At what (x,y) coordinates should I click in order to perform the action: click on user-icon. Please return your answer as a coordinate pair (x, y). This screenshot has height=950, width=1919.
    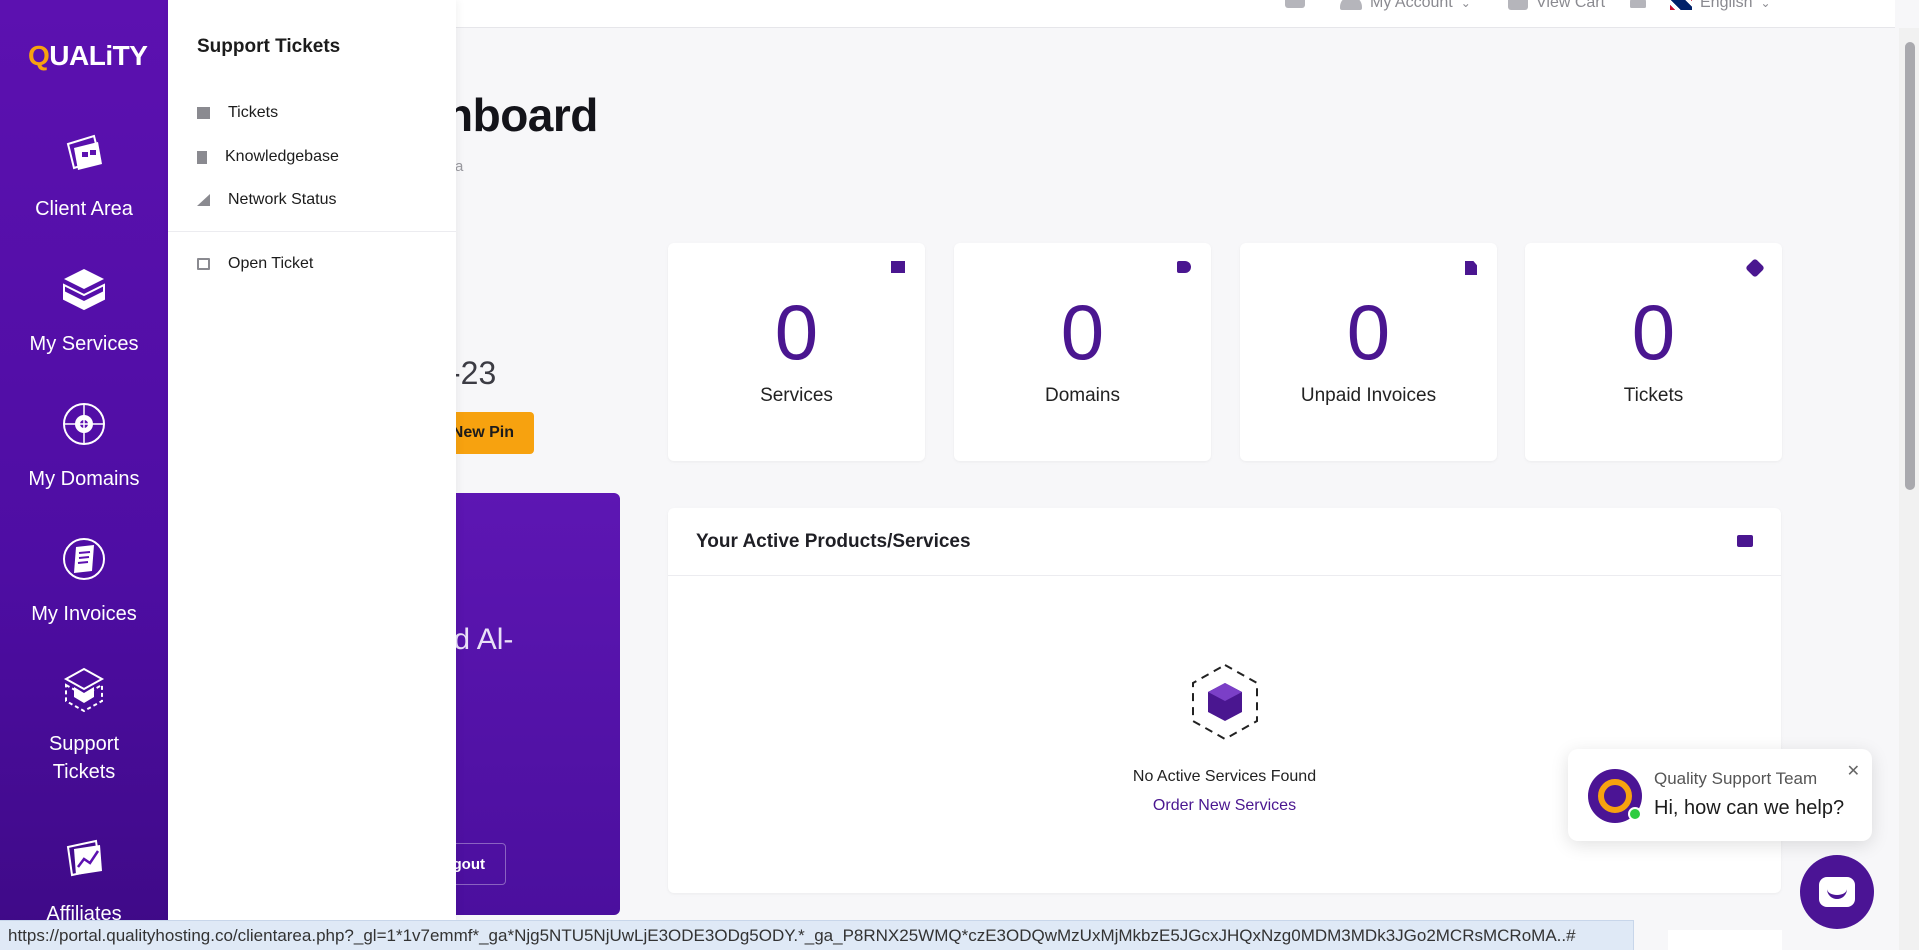
    Looking at the image, I should click on (1351, 5).